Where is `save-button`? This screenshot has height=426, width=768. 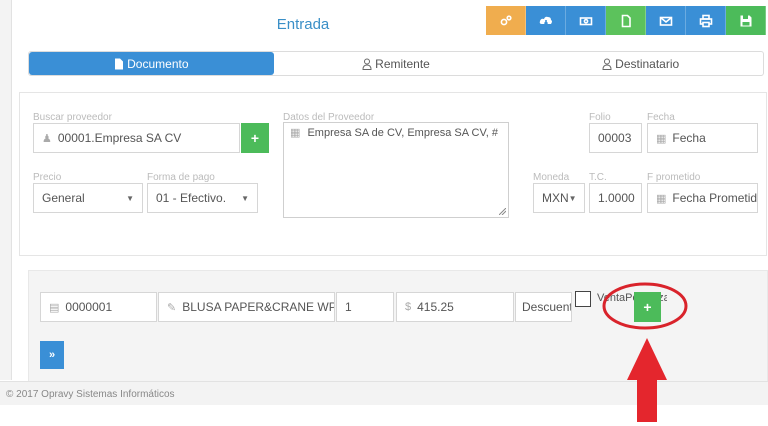 save-button is located at coordinates (746, 20).